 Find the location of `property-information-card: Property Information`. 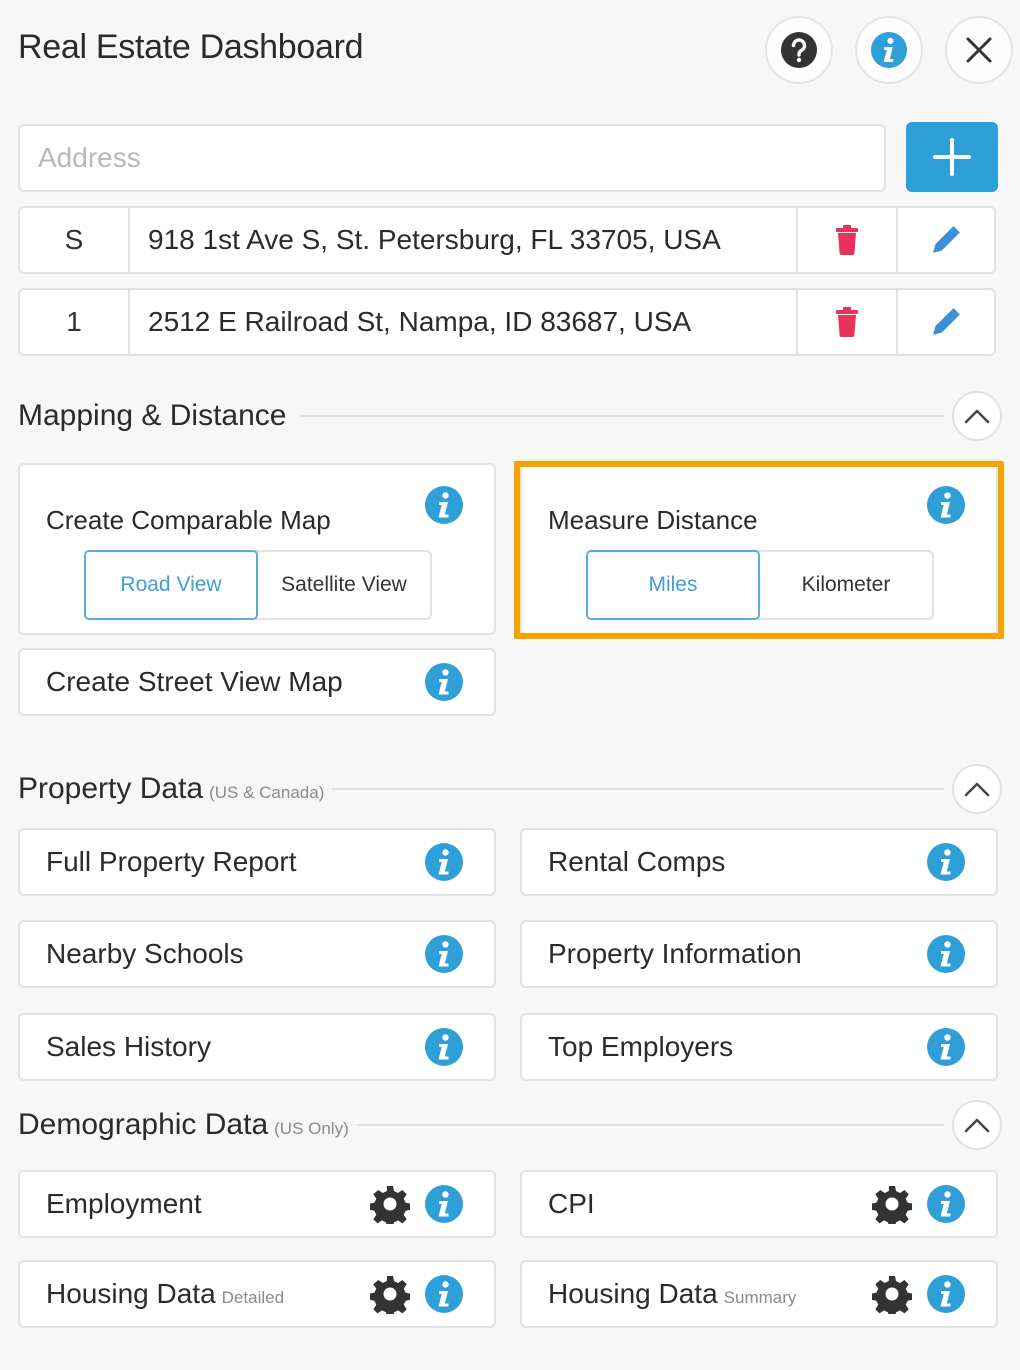

property-information-card: Property Information is located at coordinates (759, 954).